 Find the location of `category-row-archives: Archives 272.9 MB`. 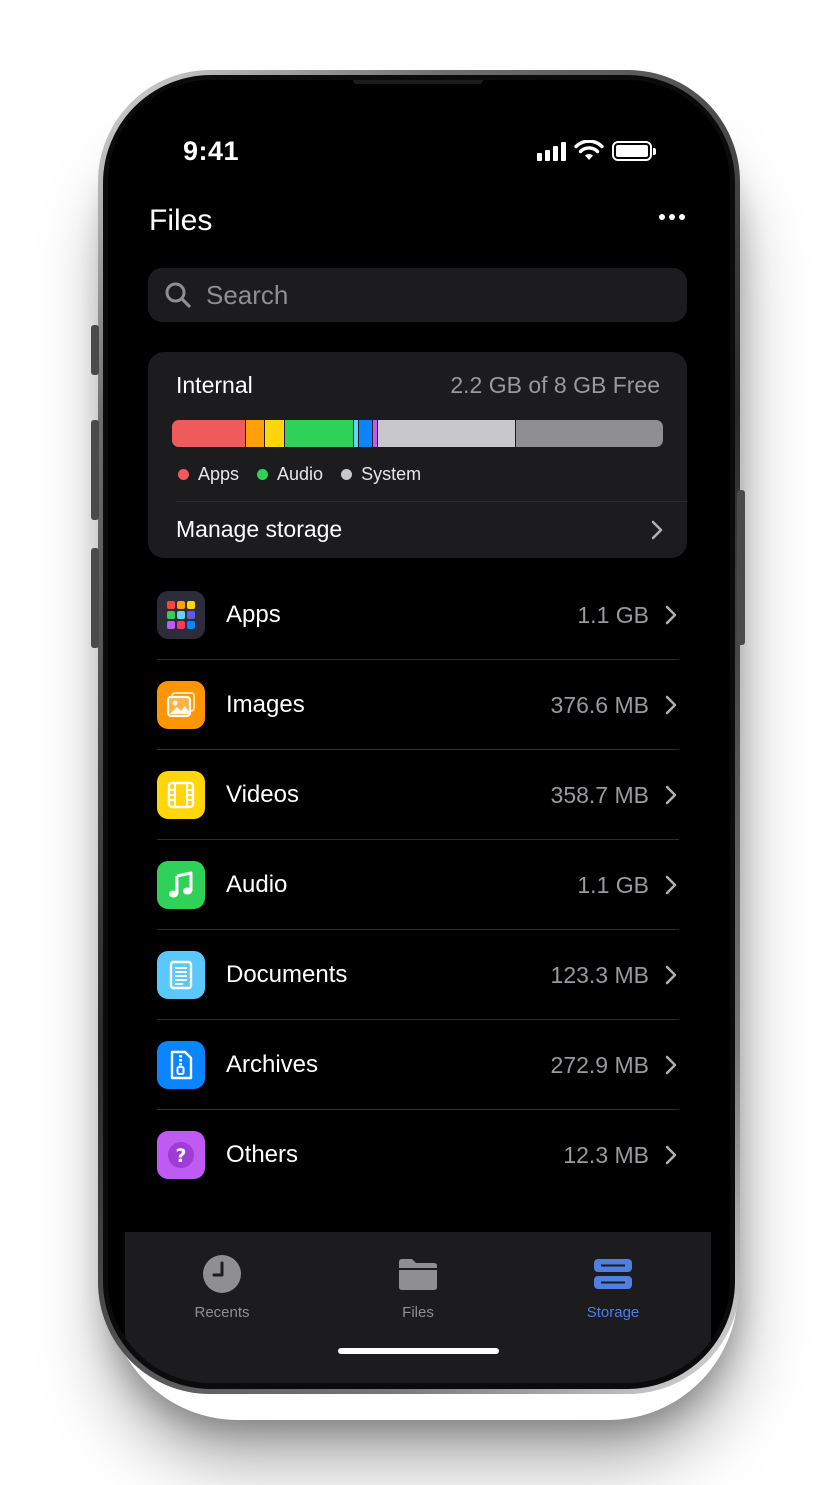

category-row-archives: Archives 272.9 MB is located at coordinates (418, 1065).